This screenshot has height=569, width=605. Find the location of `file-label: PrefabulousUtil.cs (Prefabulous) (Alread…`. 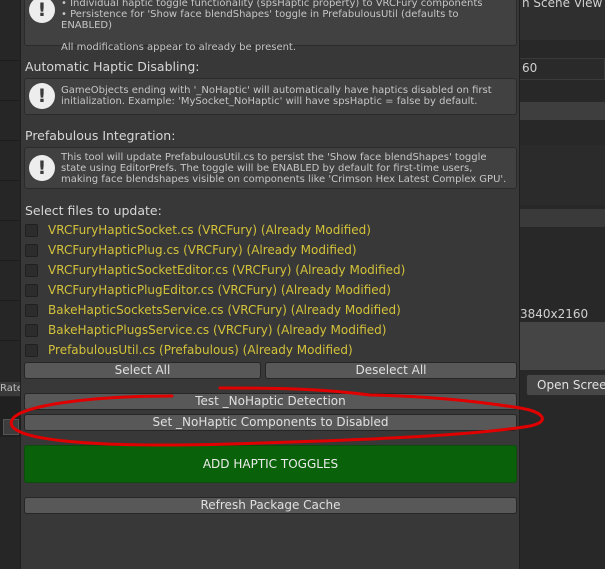

file-label: PrefabulousUtil.cs (Prefabulous) (Alread… is located at coordinates (200, 350).